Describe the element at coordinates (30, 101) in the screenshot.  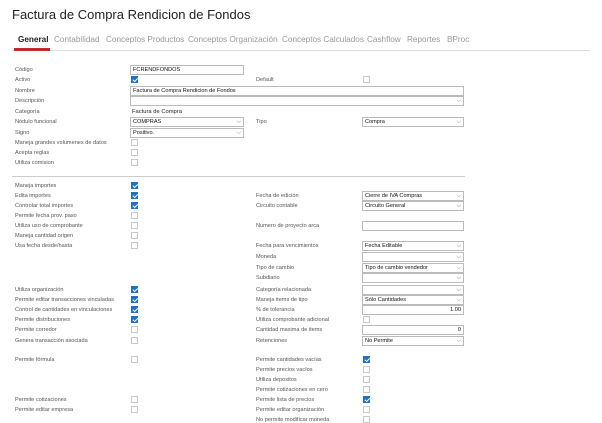
I see `descripcion-label: Descripción` at that location.